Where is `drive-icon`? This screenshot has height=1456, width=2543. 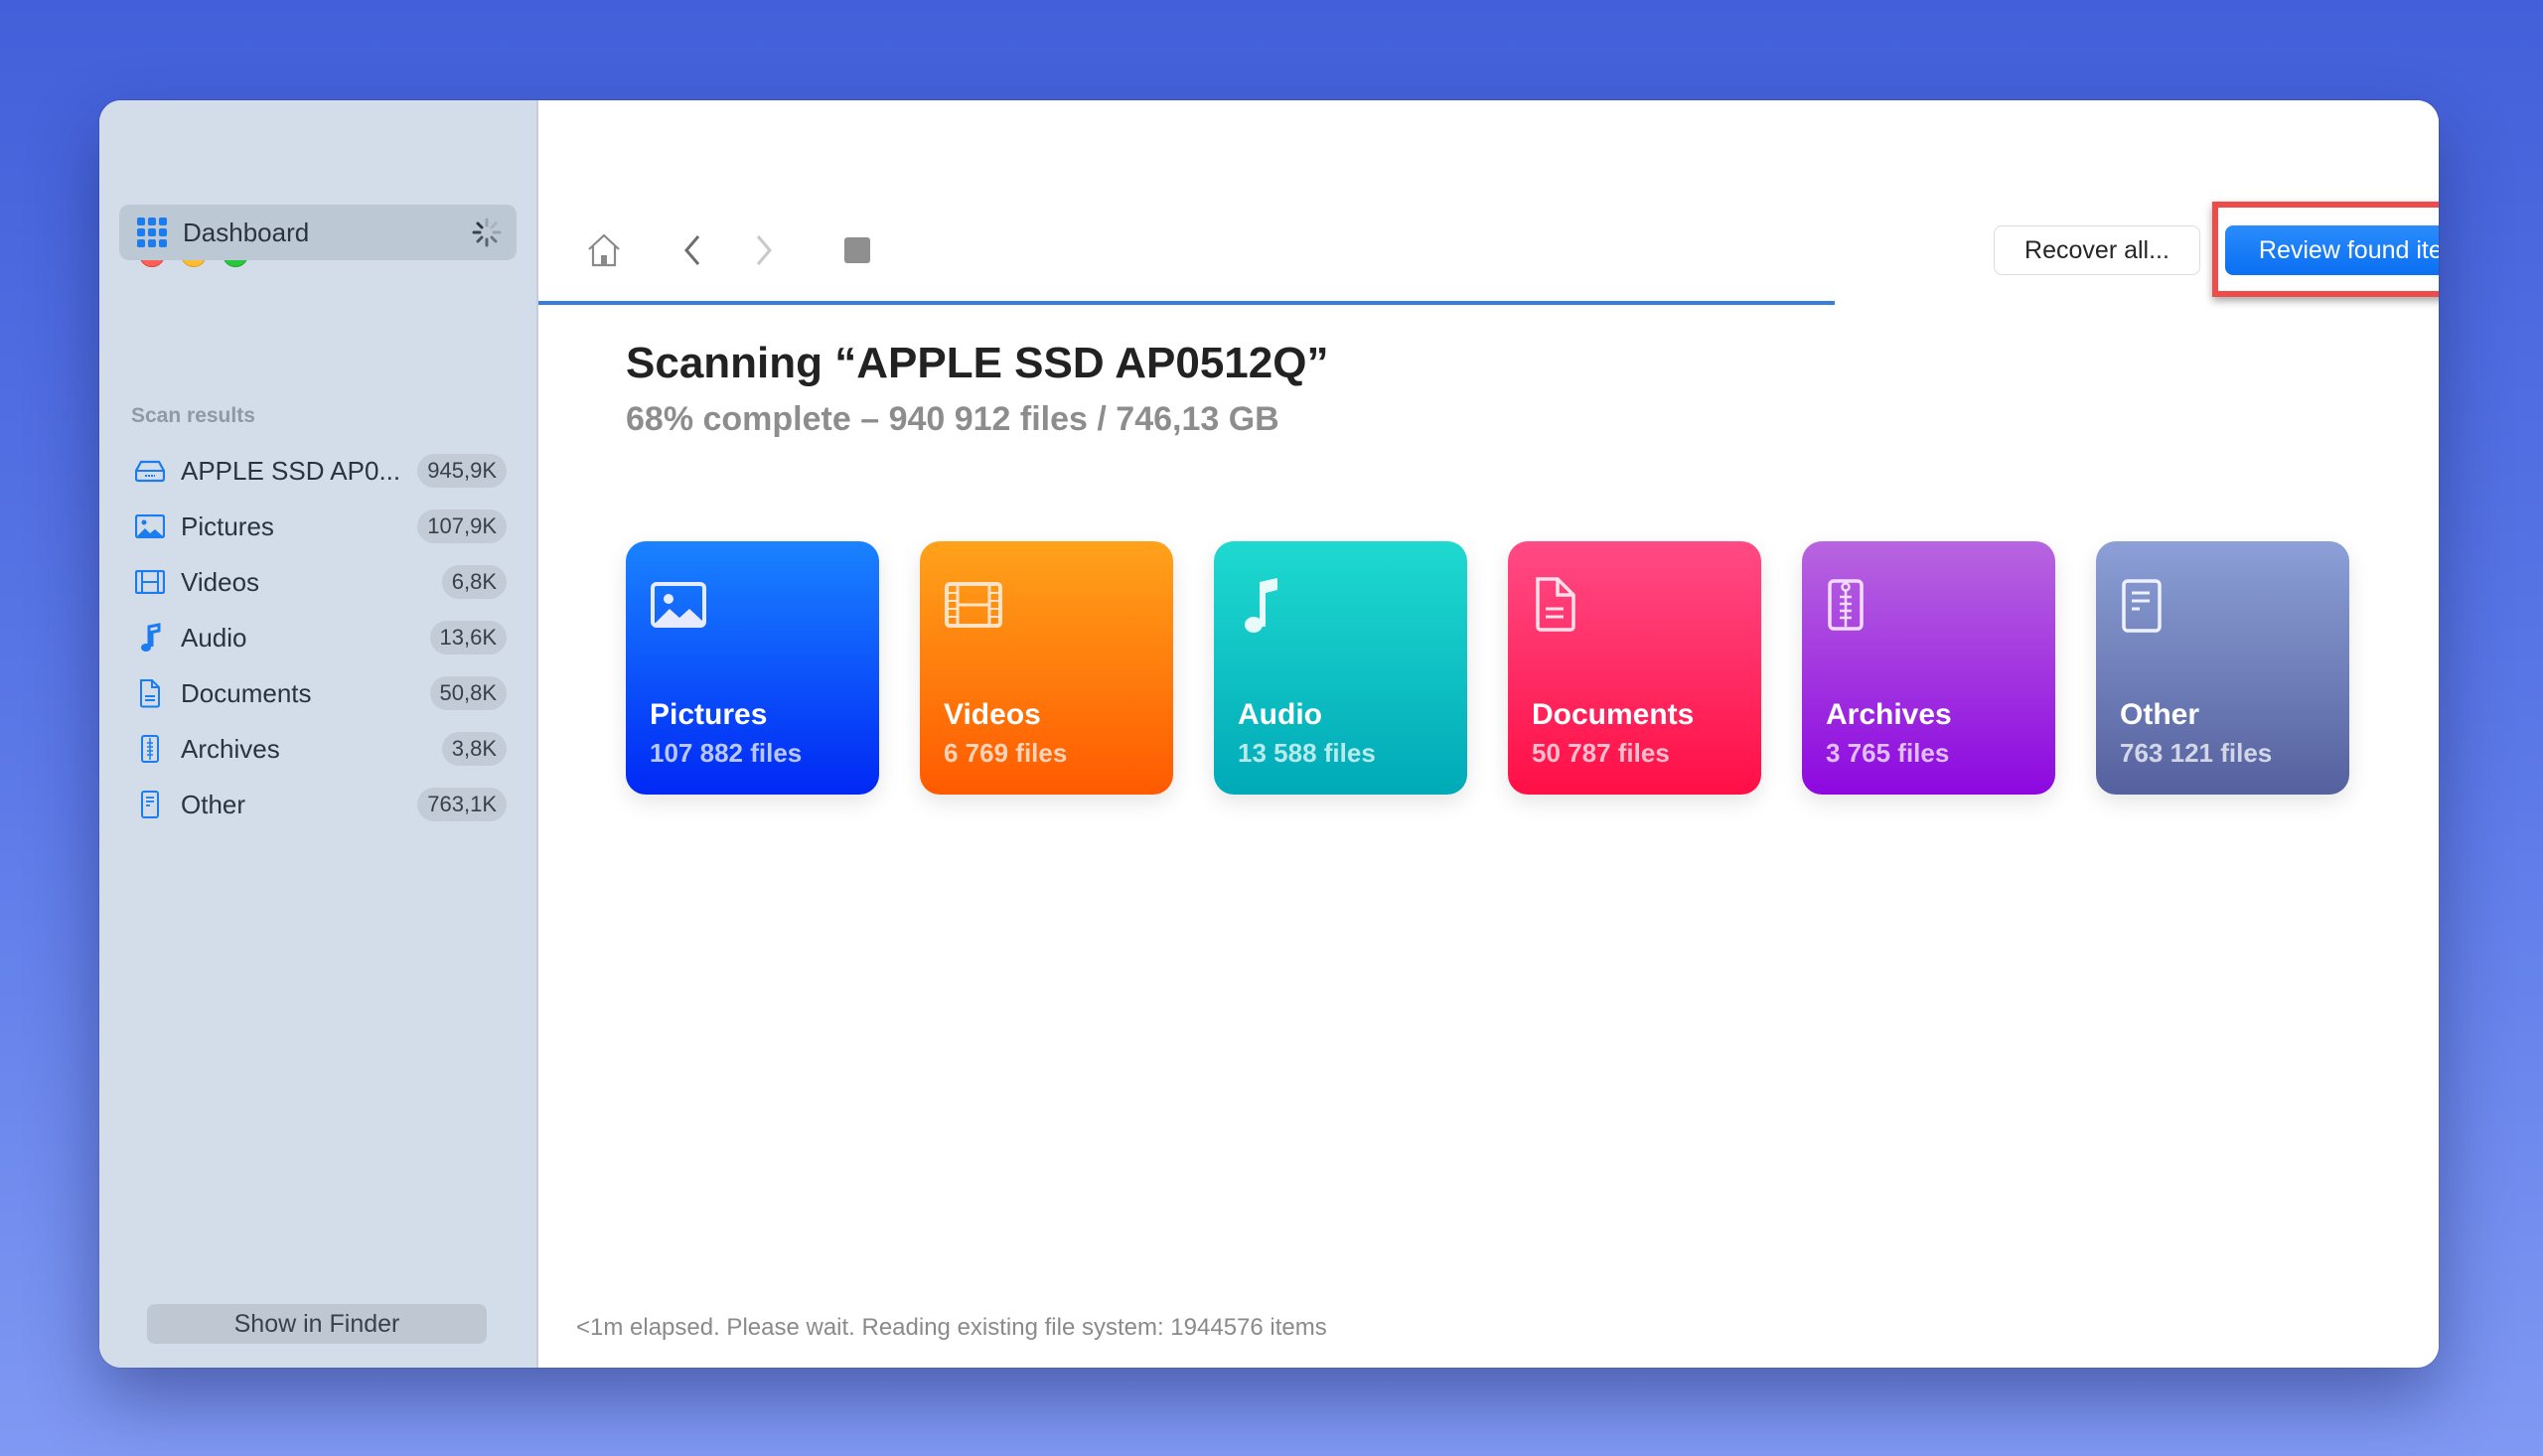 drive-icon is located at coordinates (150, 471).